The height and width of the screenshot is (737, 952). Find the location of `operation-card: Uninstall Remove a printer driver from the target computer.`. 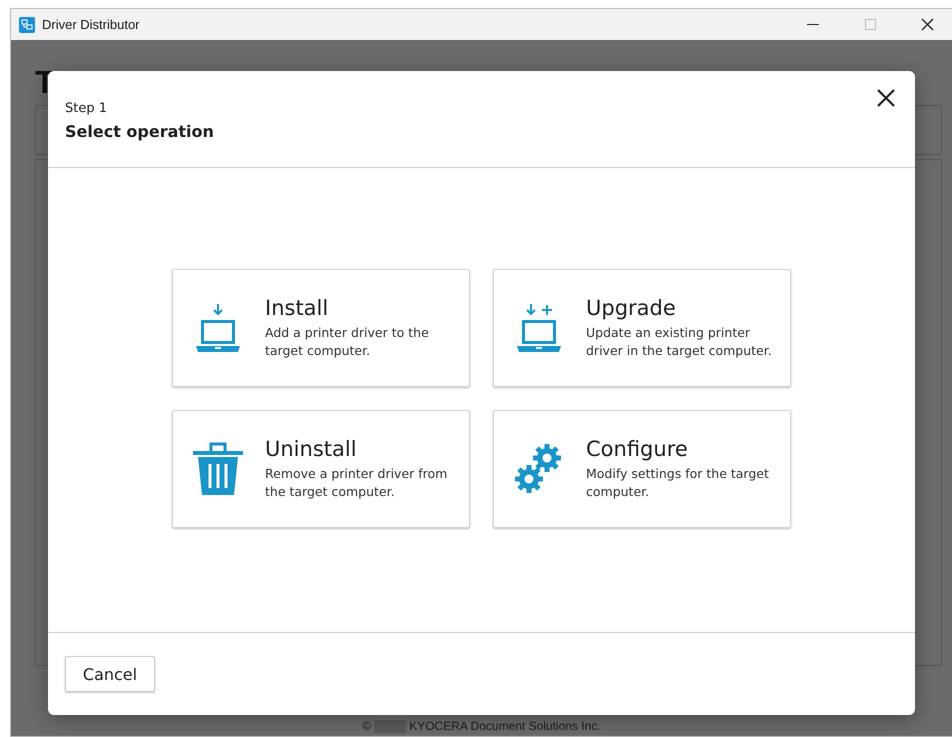

operation-card: Uninstall Remove a printer driver from the target computer. is located at coordinates (321, 469).